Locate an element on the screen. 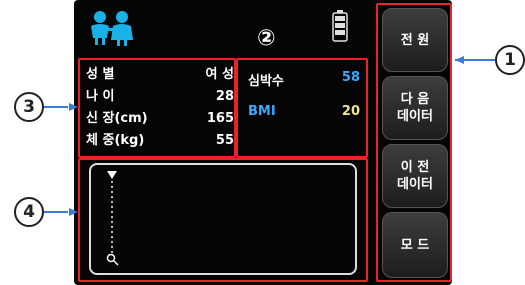 The height and width of the screenshot is (285, 525). callout-3-label: 3 is located at coordinates (29, 107).